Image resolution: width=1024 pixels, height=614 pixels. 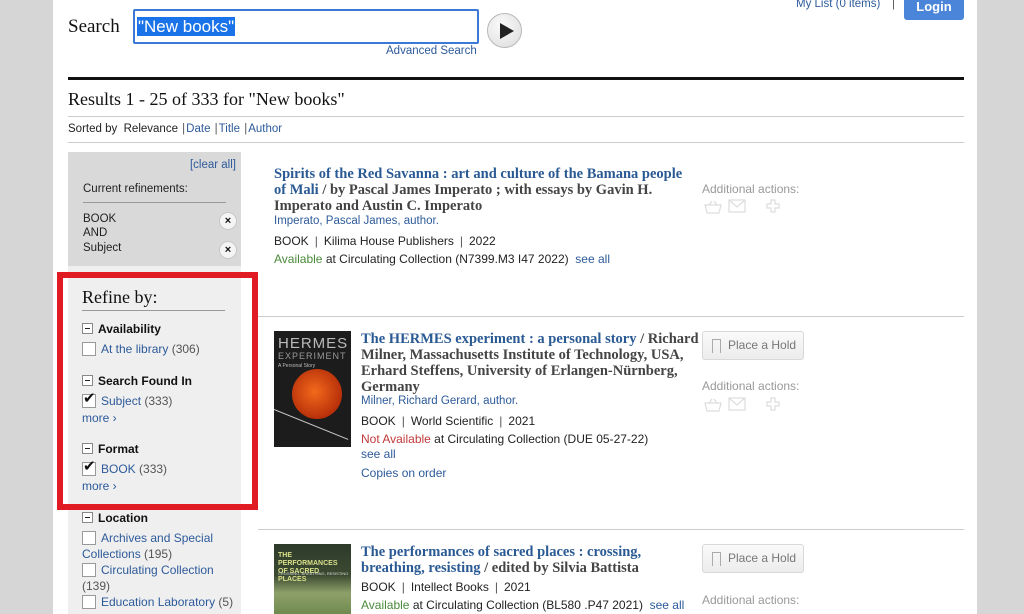 I want to click on facet-location-toggle: Location, so click(x=115, y=518).